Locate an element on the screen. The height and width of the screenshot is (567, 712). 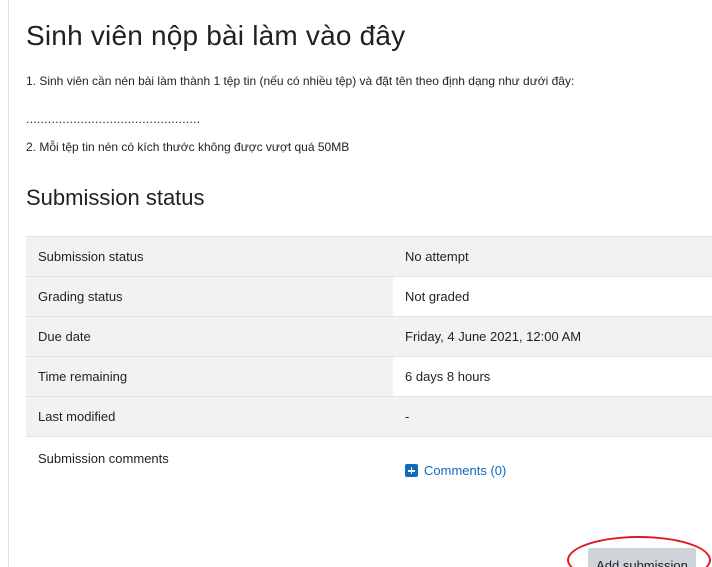
row-value: 6 days 8 hours is located at coordinates (552, 376).